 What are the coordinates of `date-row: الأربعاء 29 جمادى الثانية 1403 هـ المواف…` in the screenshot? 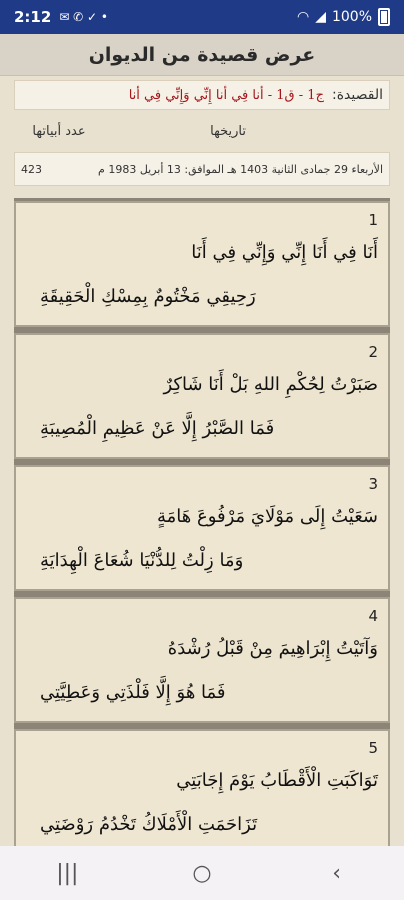 It's located at (202, 169).